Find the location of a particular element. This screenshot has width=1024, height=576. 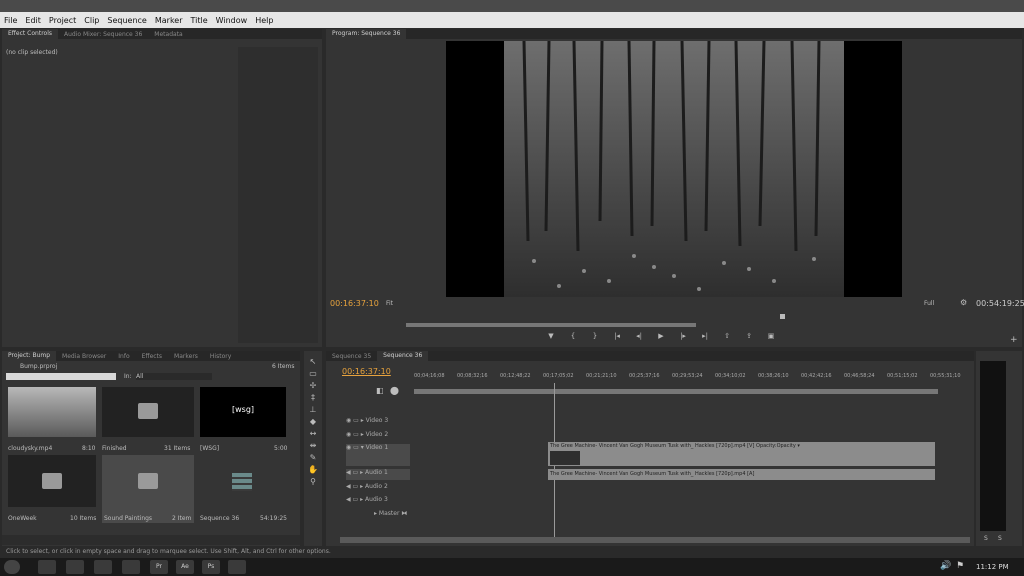

track-video-1: ◉ ▭ ▾ Video 1 is located at coordinates (378, 455).